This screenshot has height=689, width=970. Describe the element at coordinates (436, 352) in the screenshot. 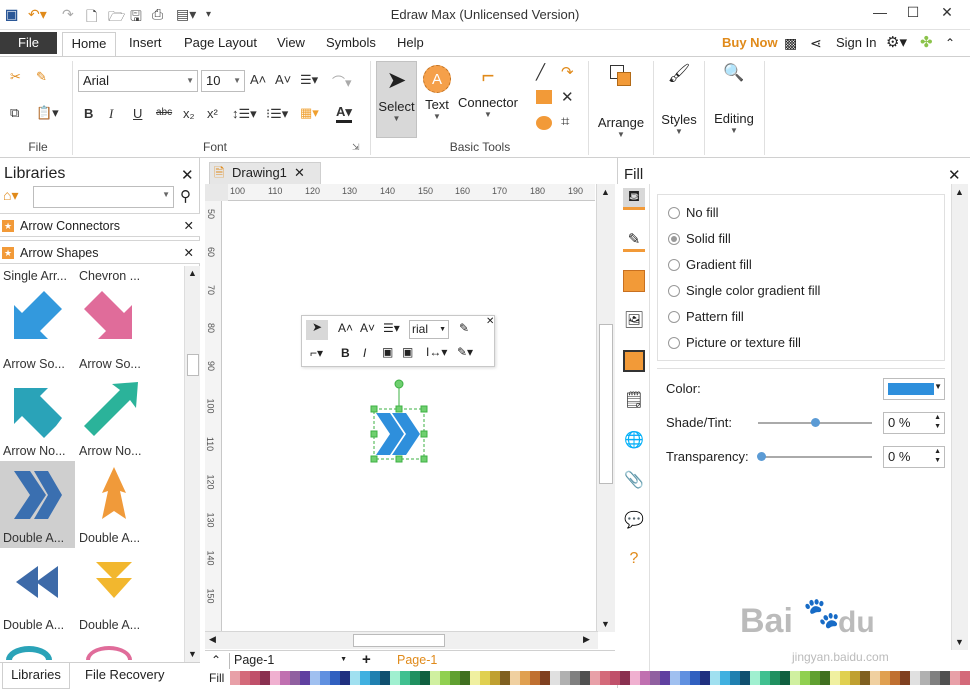

I see `size-icon: I↔▾` at that location.